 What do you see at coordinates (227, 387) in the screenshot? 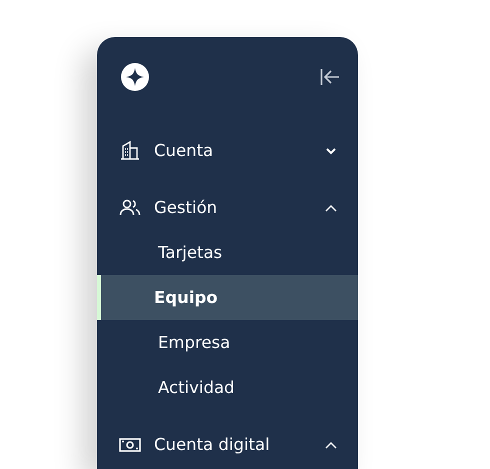
I see `nav-item: Actividad` at bounding box center [227, 387].